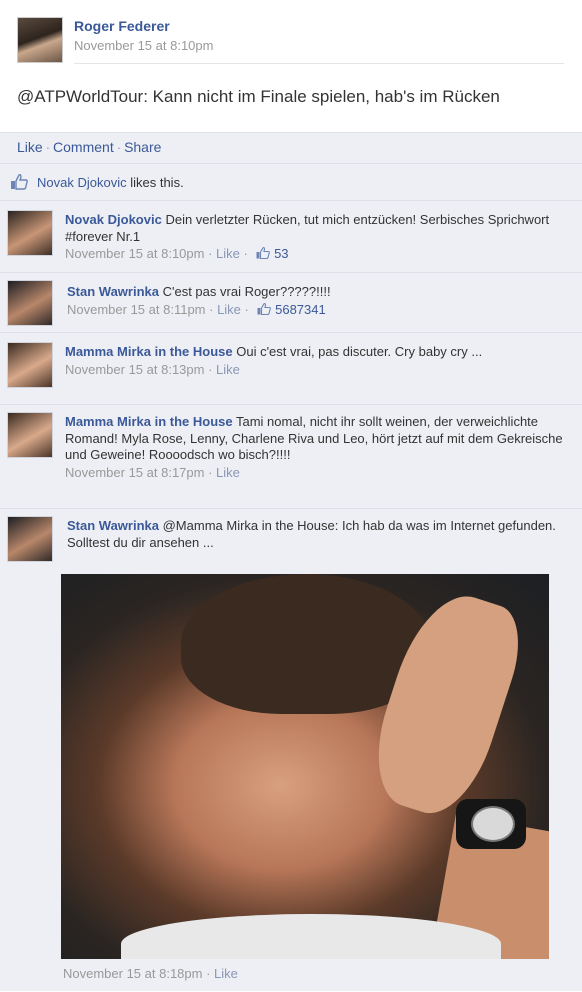  What do you see at coordinates (132, 973) in the screenshot?
I see `comment-time: November 15 at 8:18pm` at bounding box center [132, 973].